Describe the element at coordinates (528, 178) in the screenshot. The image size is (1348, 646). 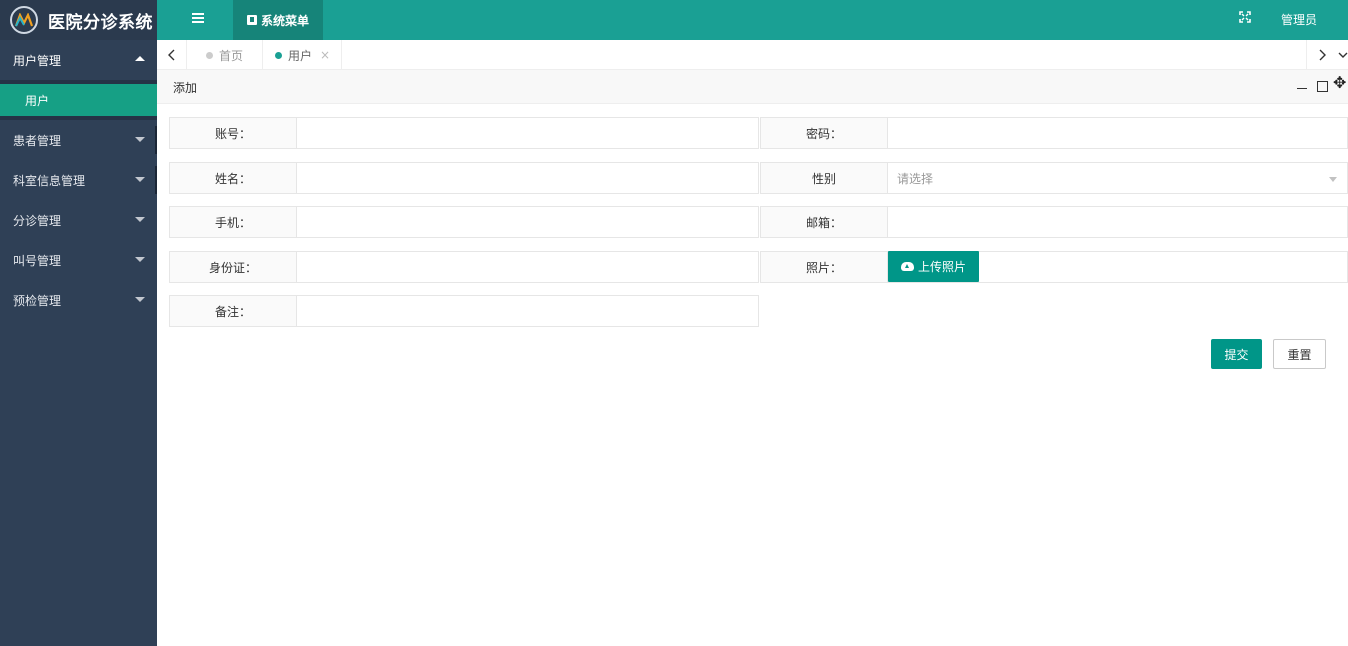
I see `name-field` at that location.